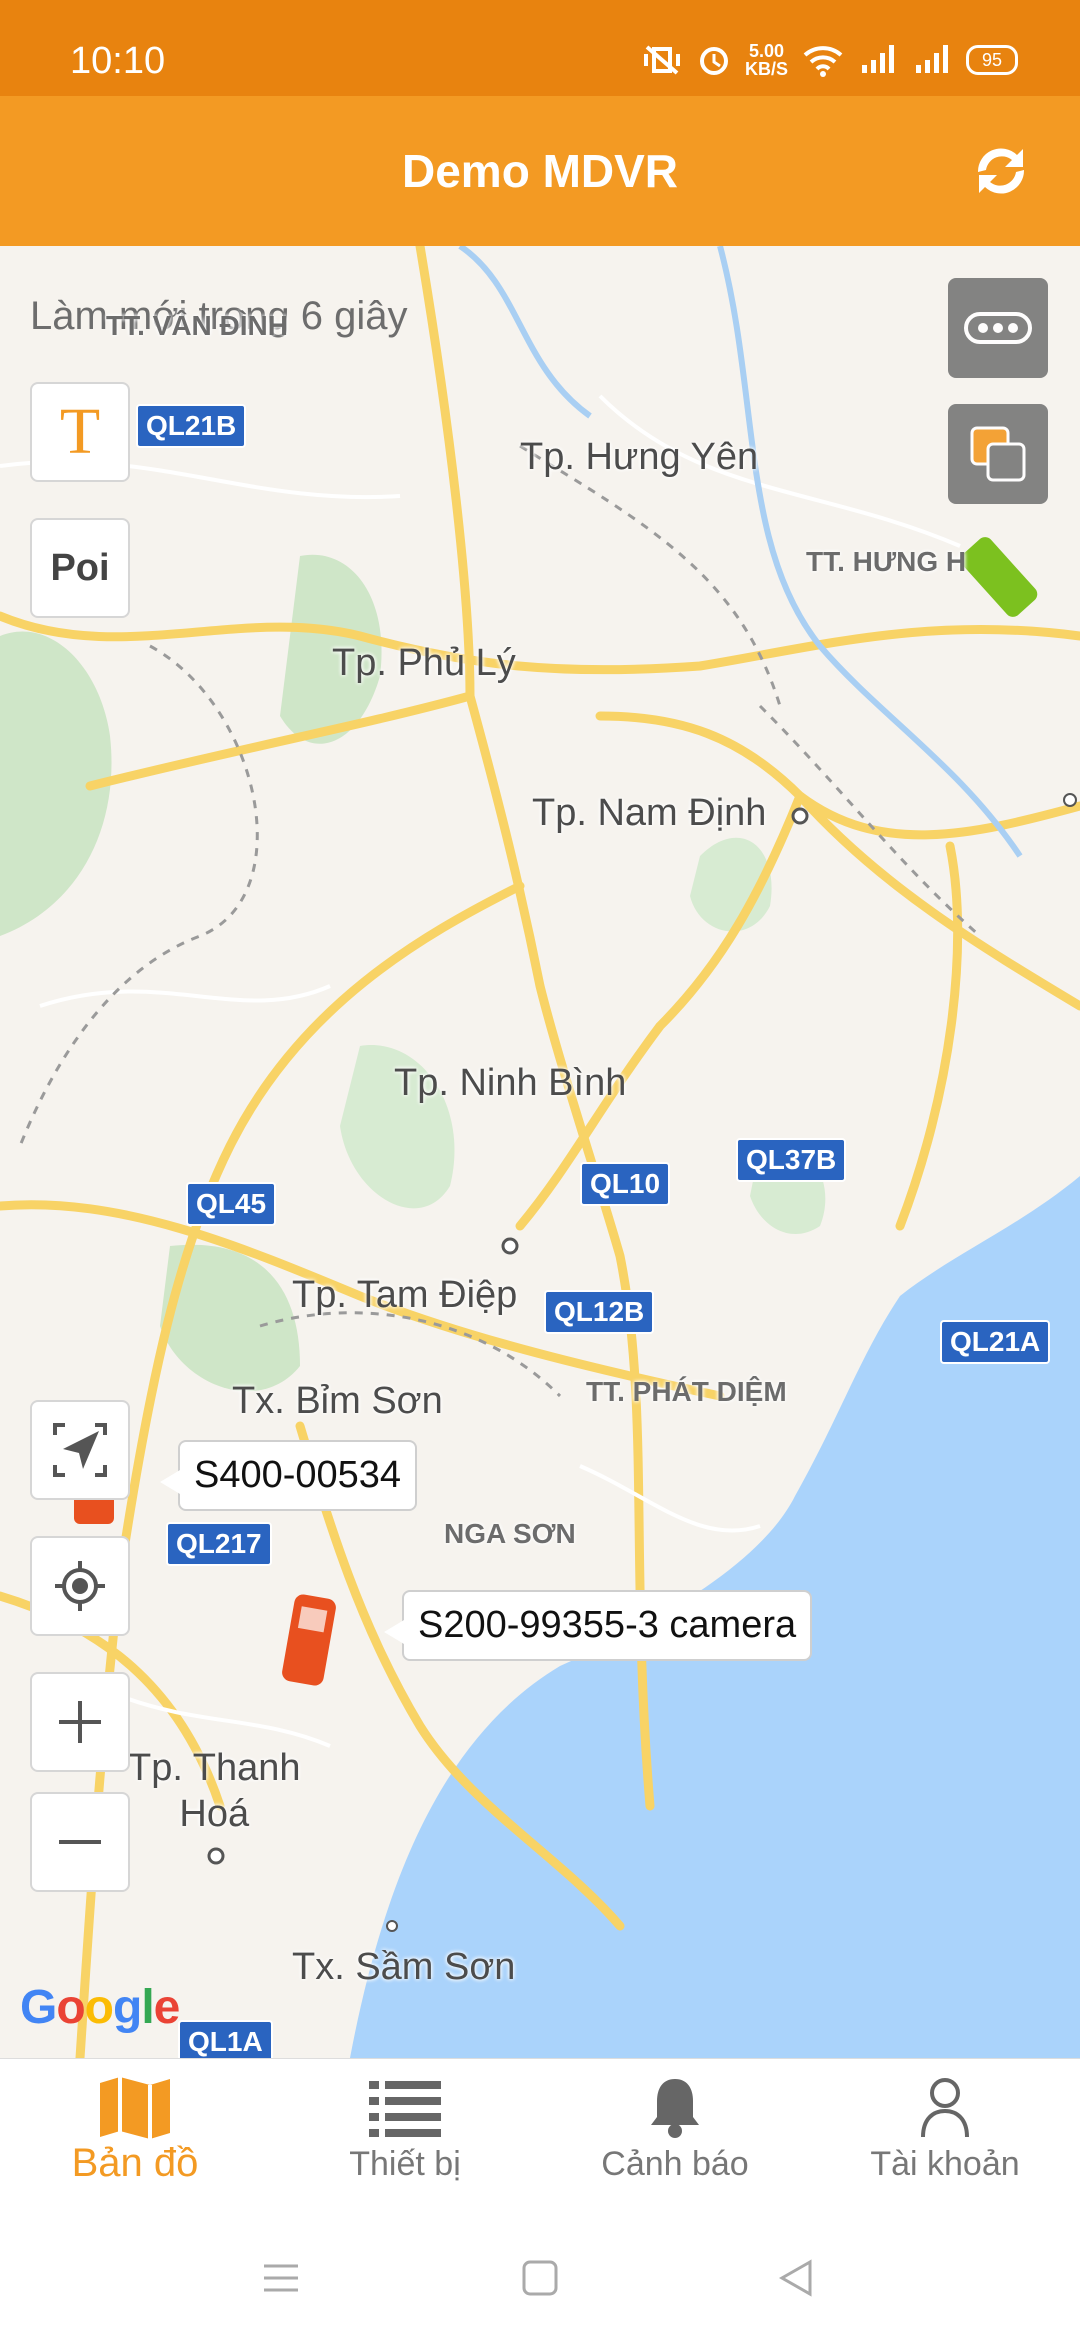 The image size is (1080, 2340). What do you see at coordinates (135, 2163) in the screenshot?
I see `tab-map-label: Bản đồ` at bounding box center [135, 2163].